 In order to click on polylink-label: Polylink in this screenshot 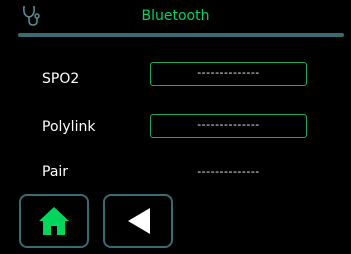, I will do `click(69, 127)`.